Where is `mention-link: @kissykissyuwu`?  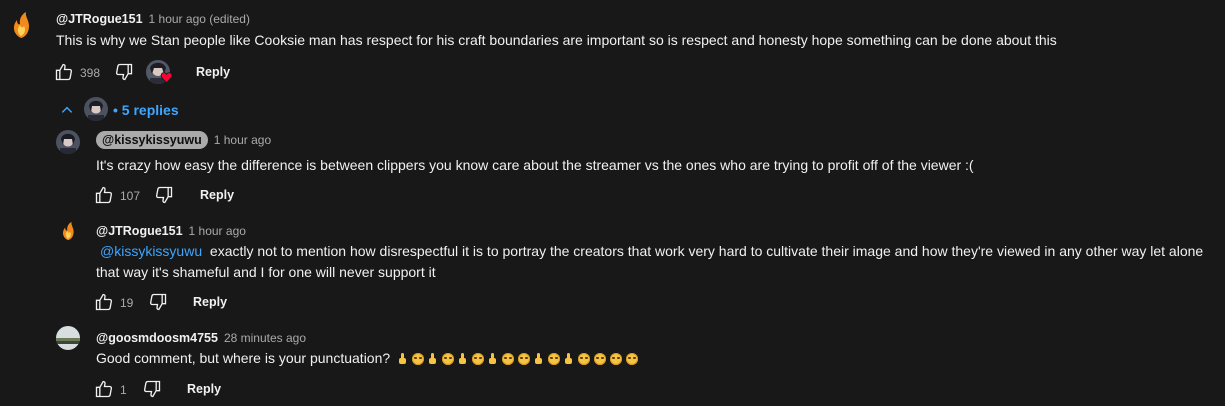 mention-link: @kissykissyuwu is located at coordinates (151, 251).